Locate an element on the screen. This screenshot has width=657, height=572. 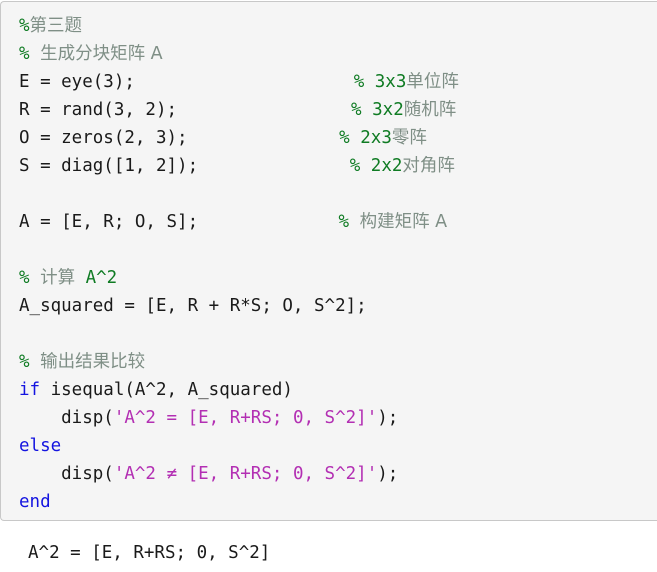
code-line-15: disp('A^2 = [E, R+RS; 0, S^2]'); is located at coordinates (338, 418).